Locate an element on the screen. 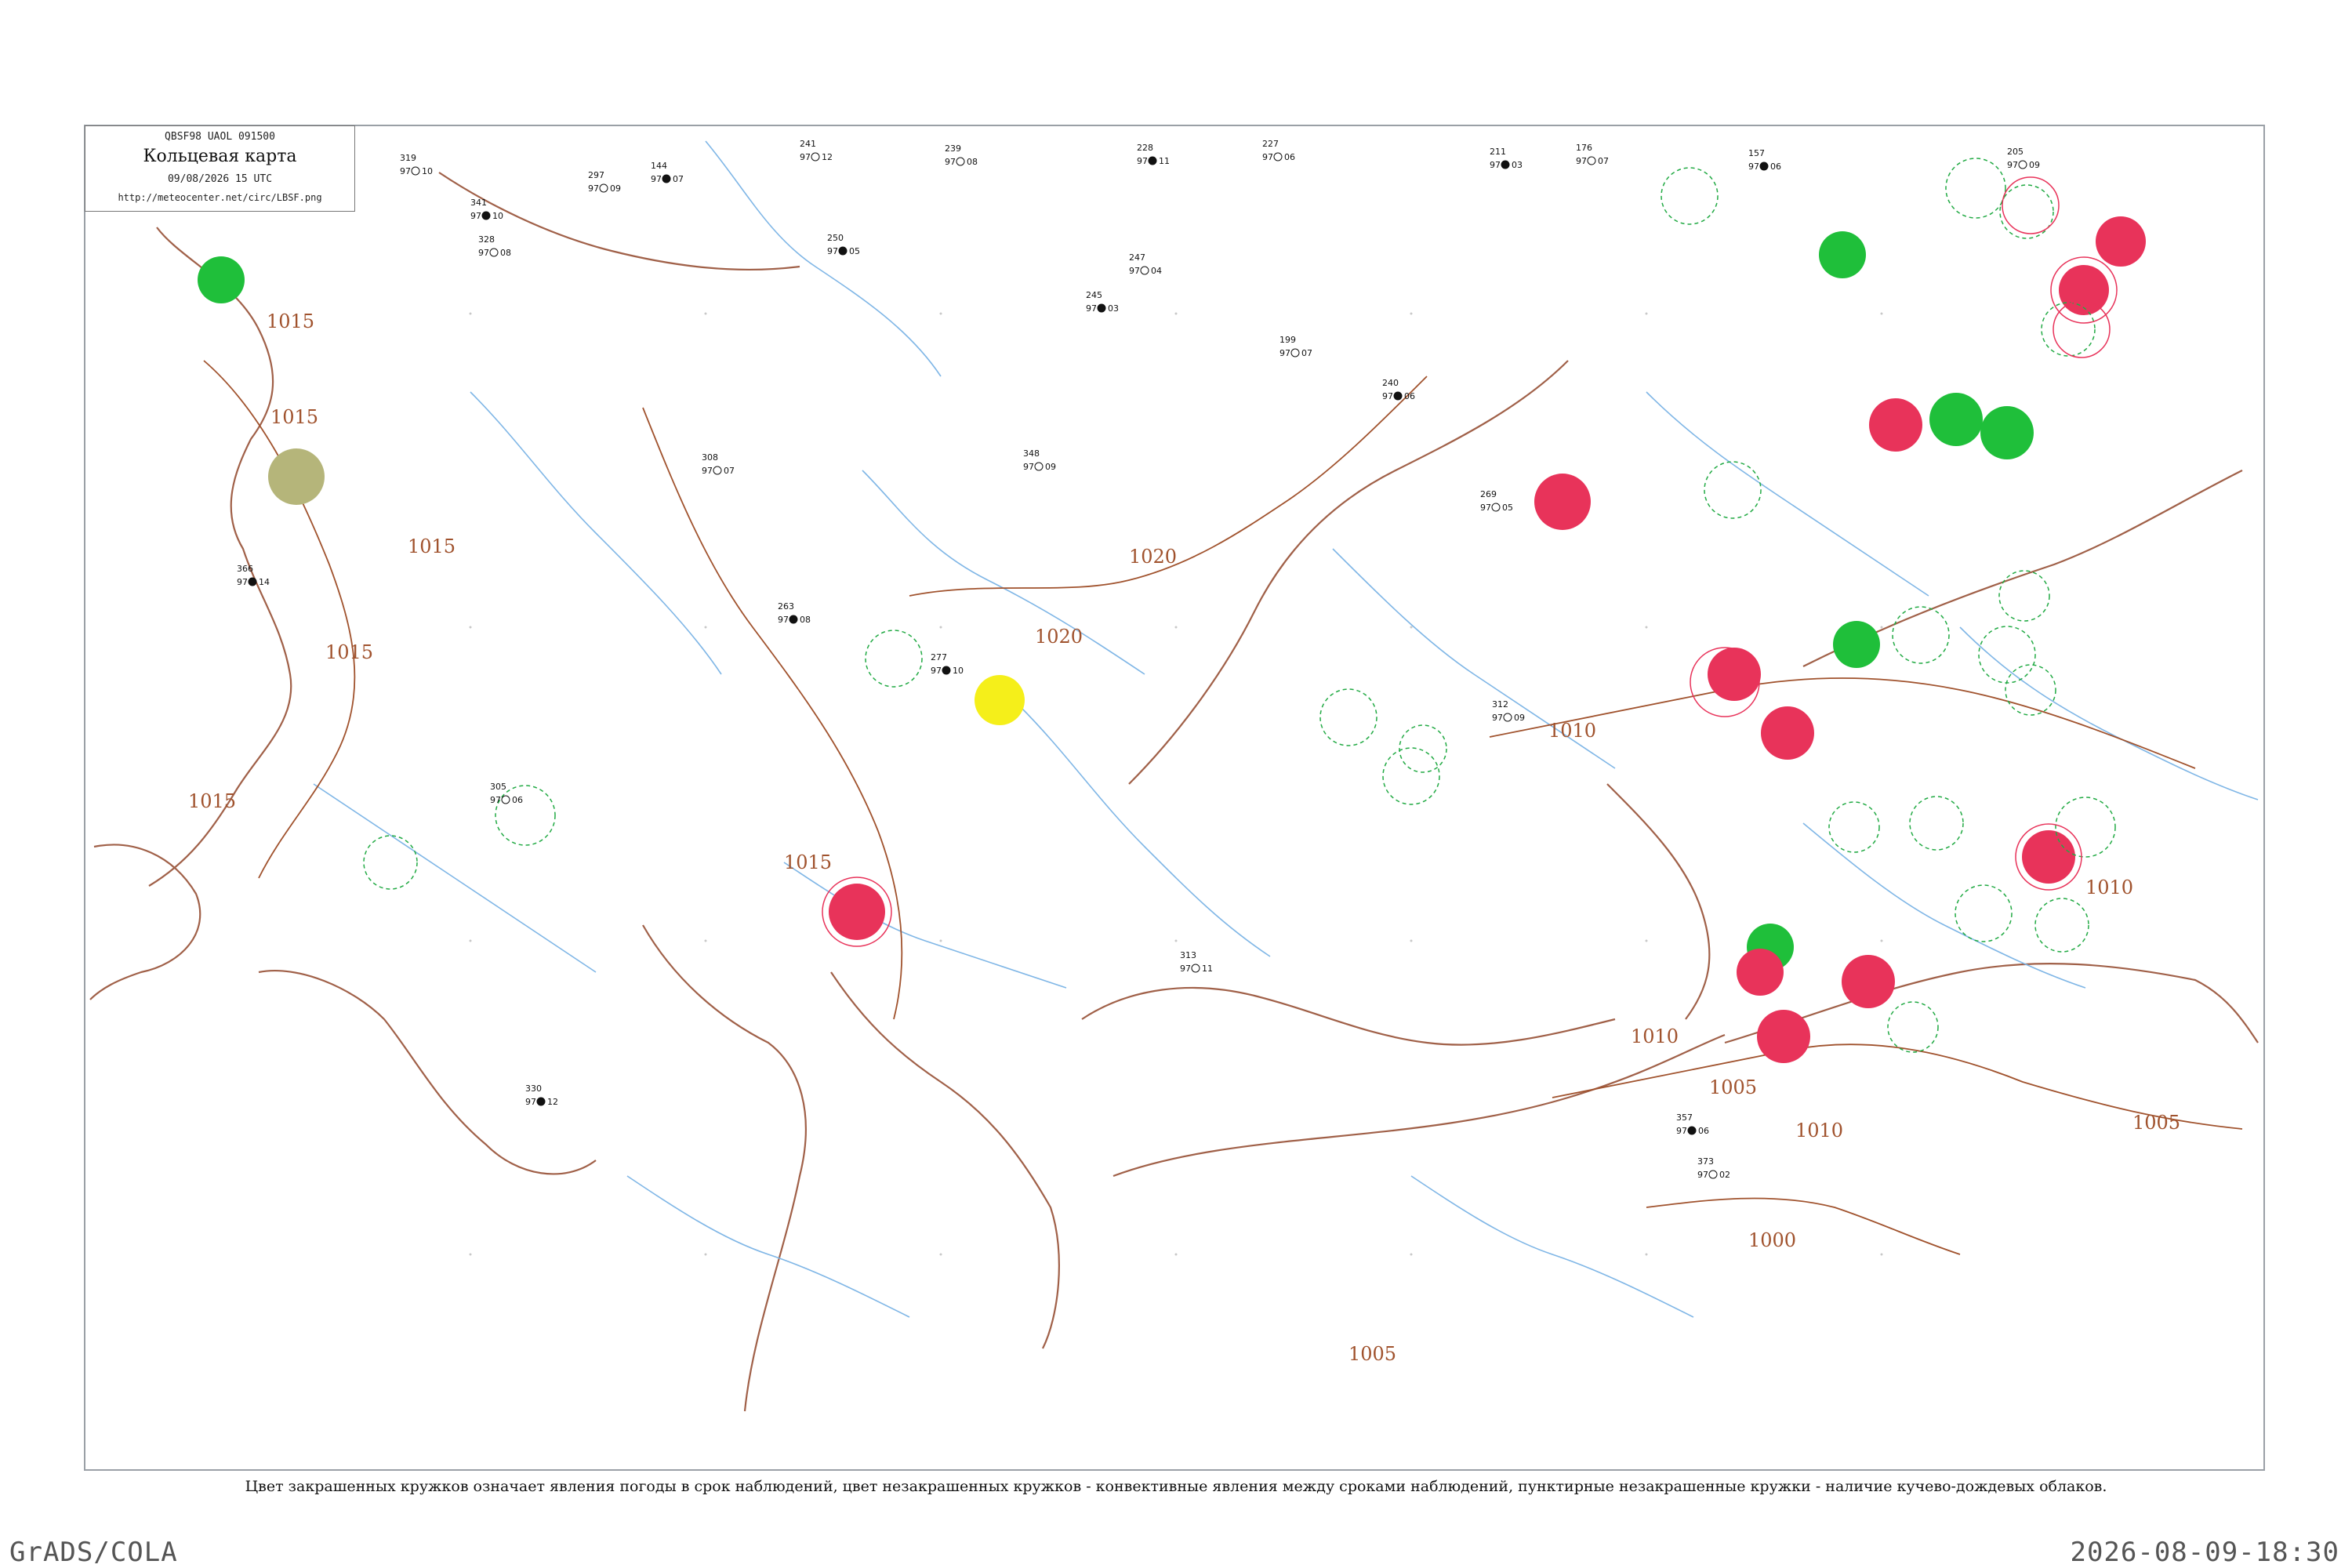 Image resolution: width=2352 pixels, height=1568 pixels. svg-text: 277 is located at coordinates (939, 657).